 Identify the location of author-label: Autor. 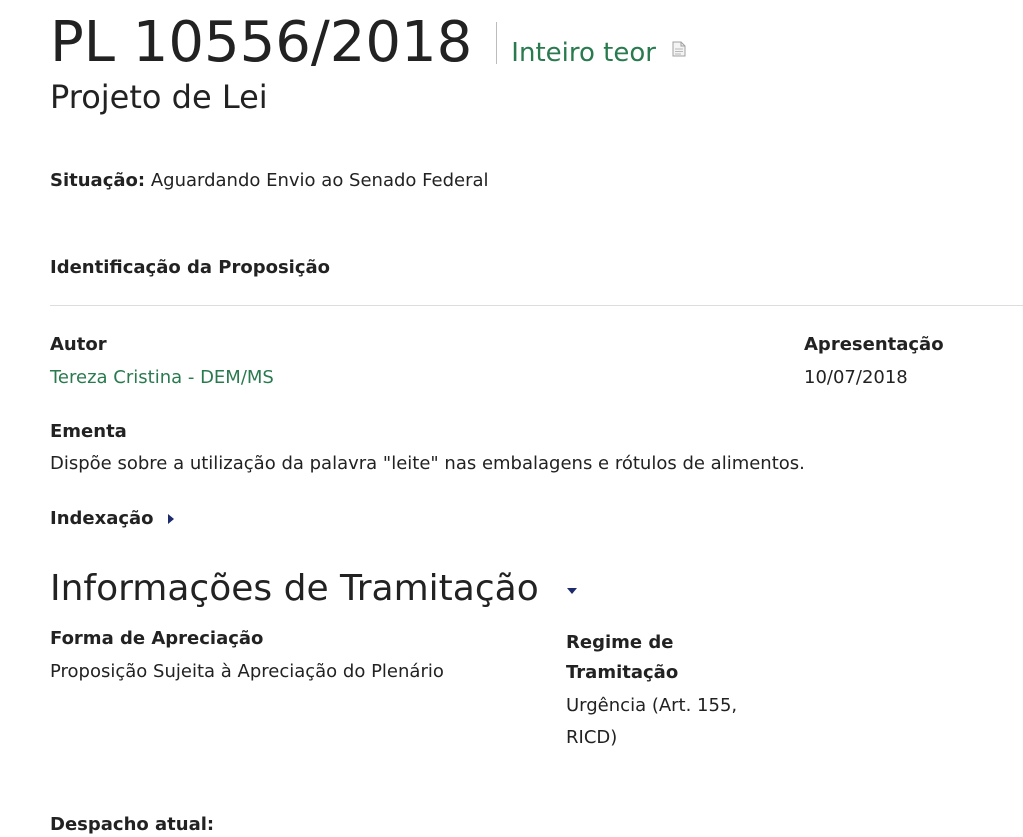
(78, 344).